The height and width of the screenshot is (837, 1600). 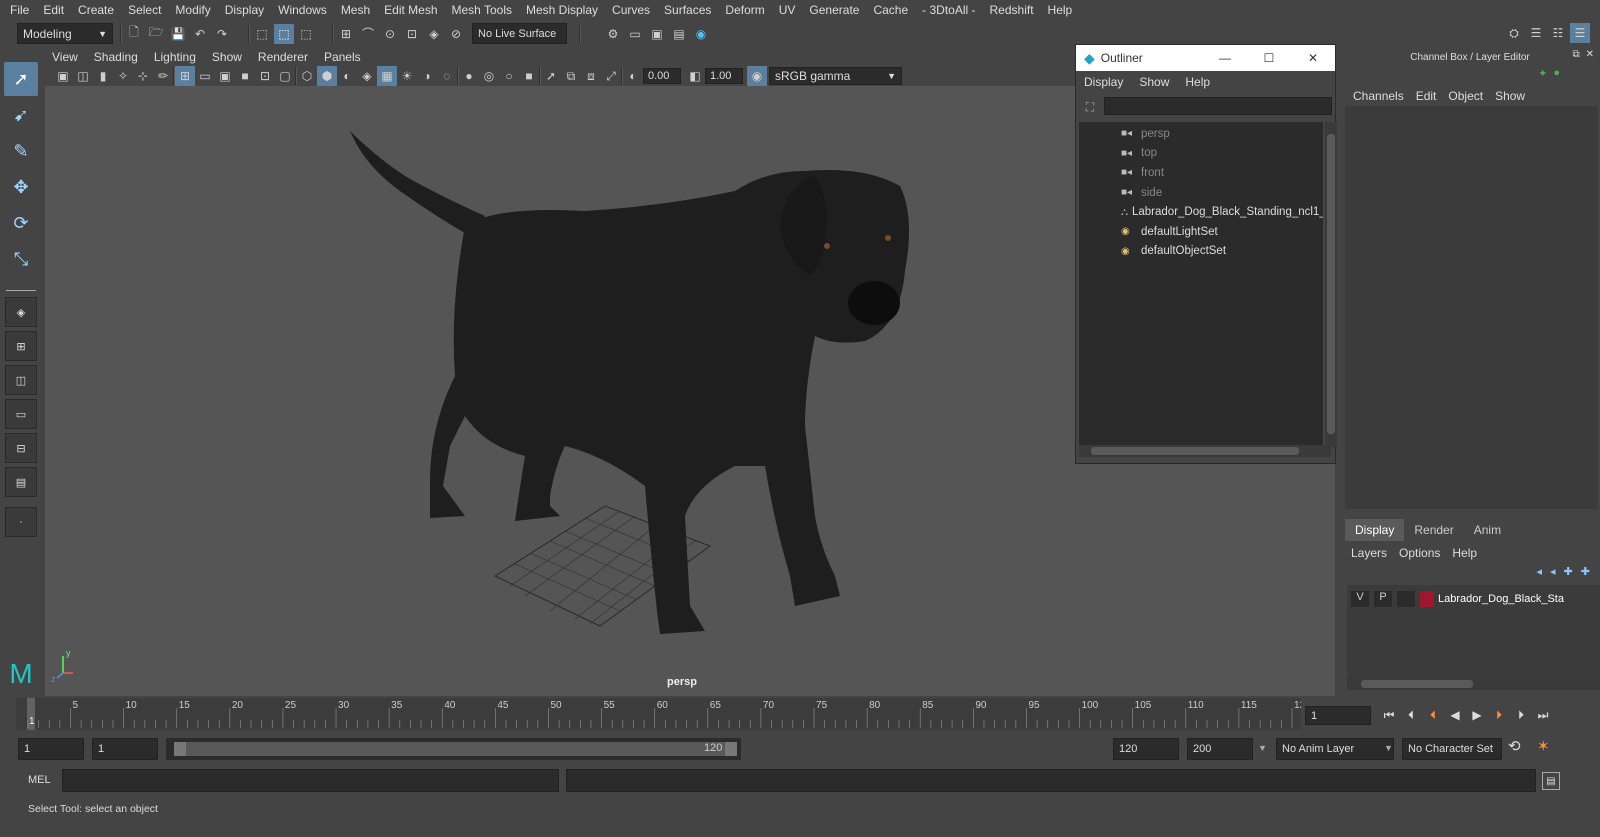 What do you see at coordinates (51, 749) in the screenshot?
I see `animation-start-field: 1` at bounding box center [51, 749].